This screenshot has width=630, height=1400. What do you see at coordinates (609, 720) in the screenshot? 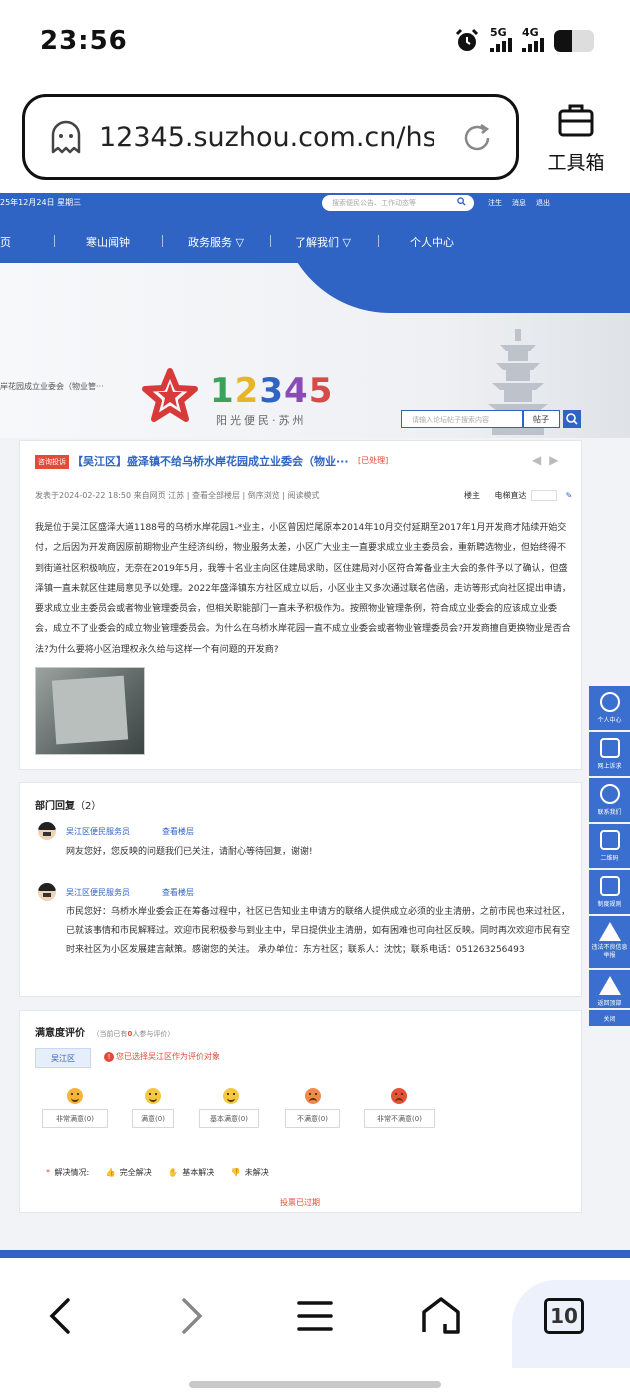
I see `sidebar-label: 个人中心` at bounding box center [609, 720].